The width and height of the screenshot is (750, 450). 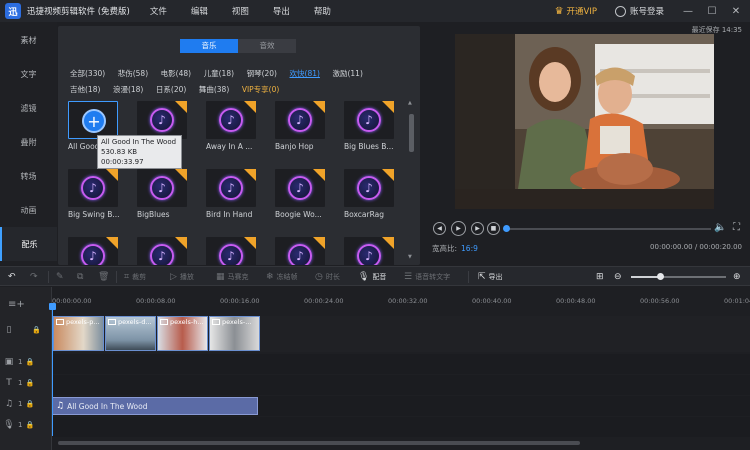 What do you see at coordinates (85, 90) in the screenshot?
I see `category-guitar: 吉他(18)` at bounding box center [85, 90].